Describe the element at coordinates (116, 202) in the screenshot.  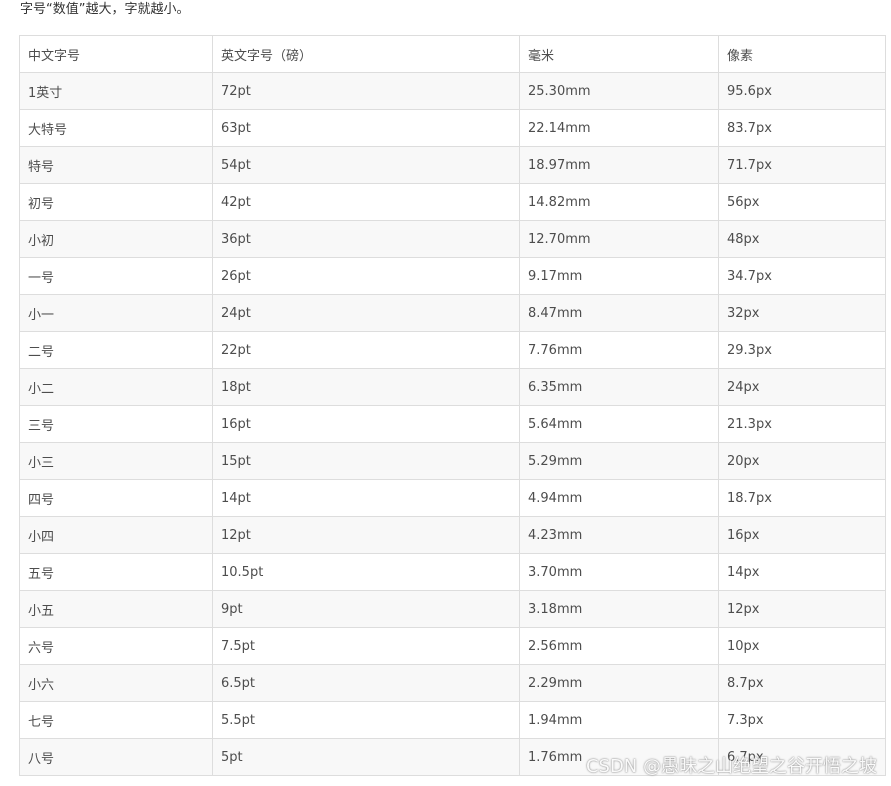
I see `cell-chinese-size: 初号` at that location.